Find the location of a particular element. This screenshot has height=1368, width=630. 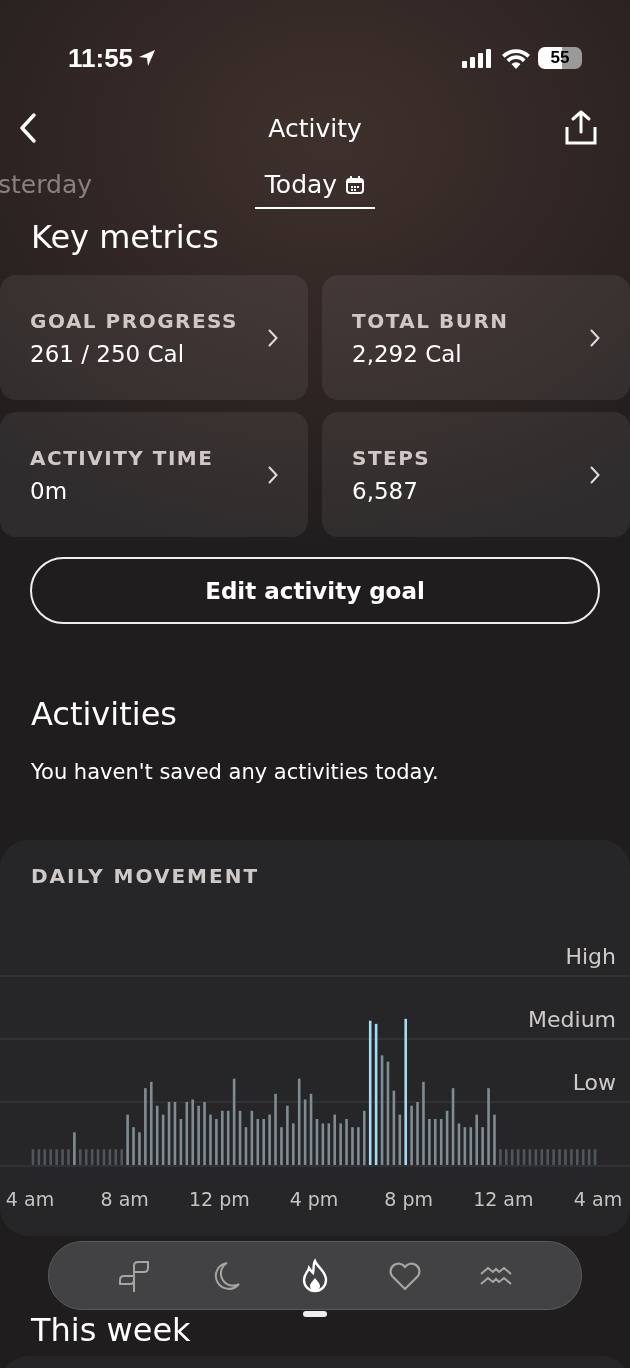

metric-value: 261 / 250 Cal is located at coordinates (108, 353).